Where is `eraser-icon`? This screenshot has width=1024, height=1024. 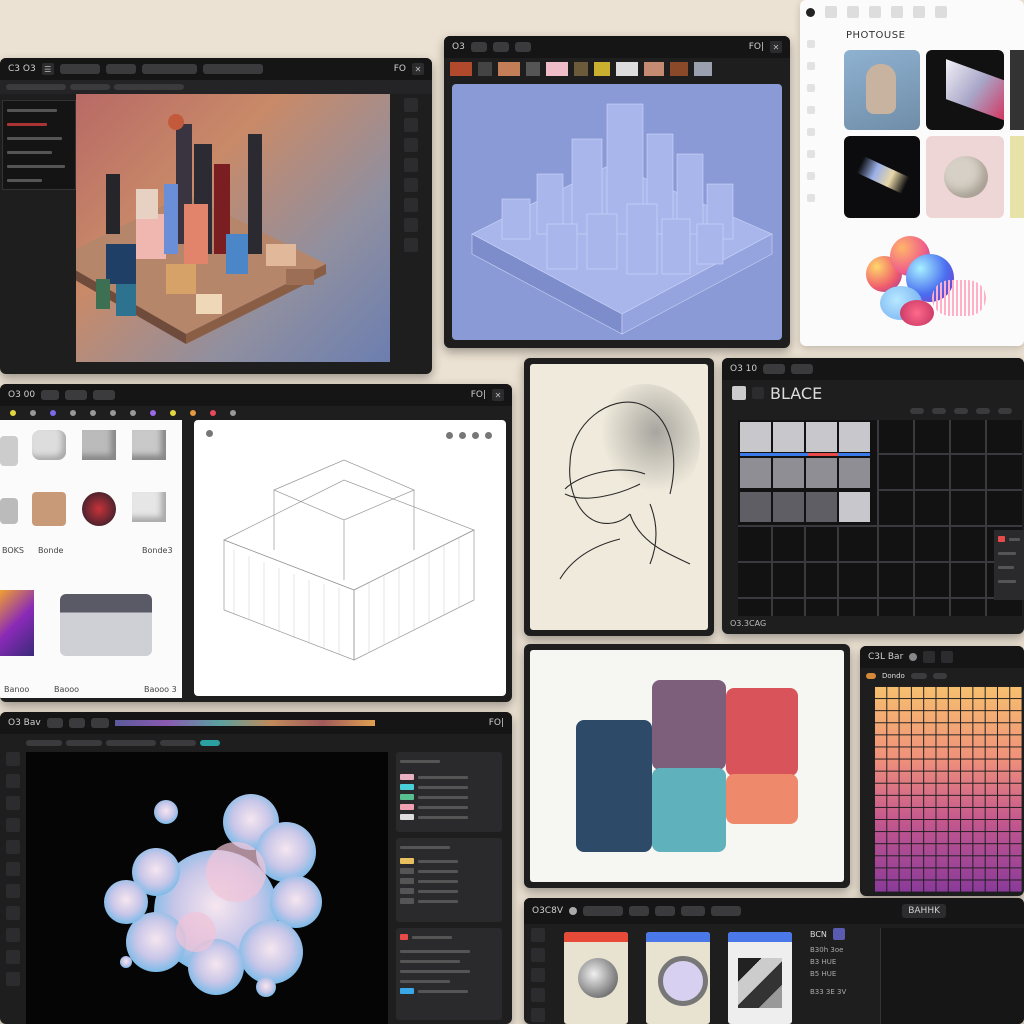
eraser-icon is located at coordinates (13, 891).